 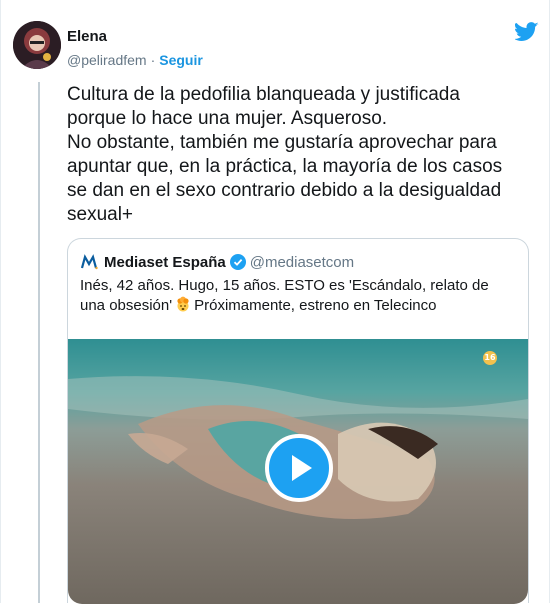 What do you see at coordinates (39, 342) in the screenshot?
I see `thread-line` at bounding box center [39, 342].